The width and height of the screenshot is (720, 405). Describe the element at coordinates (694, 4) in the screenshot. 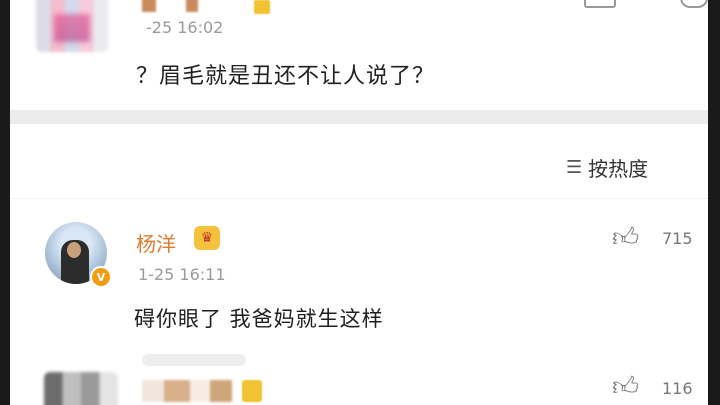

I see `like-icon` at that location.